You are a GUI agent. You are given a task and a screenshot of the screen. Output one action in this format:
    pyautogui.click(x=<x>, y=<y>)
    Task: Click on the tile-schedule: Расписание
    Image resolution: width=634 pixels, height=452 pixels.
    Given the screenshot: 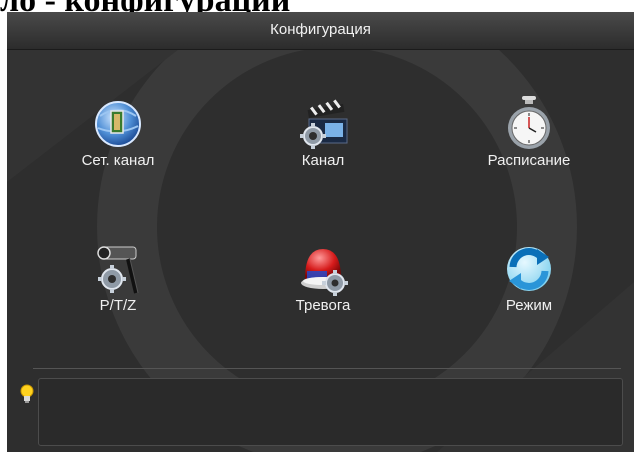 What is the action you would take?
    pyautogui.click(x=529, y=141)
    